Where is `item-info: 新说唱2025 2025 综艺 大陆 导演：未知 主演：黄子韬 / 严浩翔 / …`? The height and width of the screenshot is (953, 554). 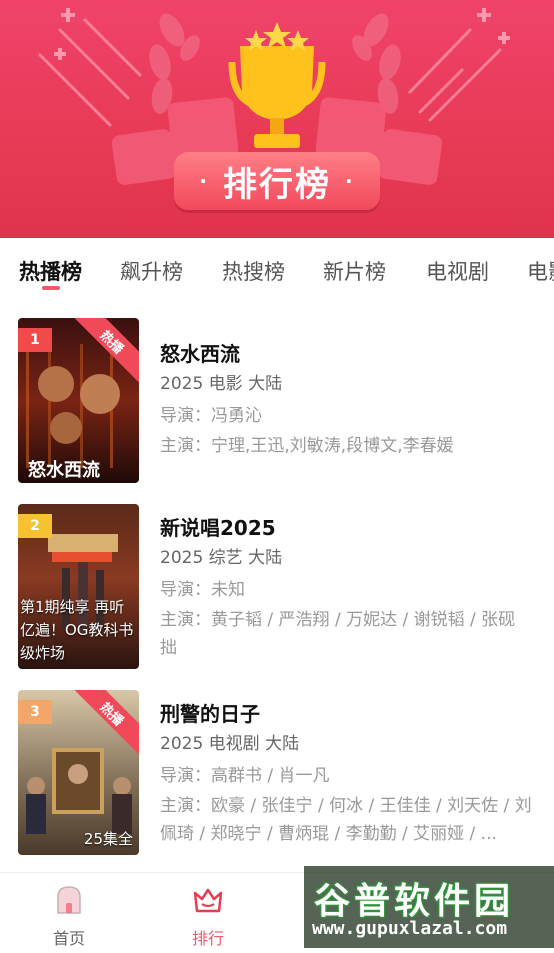 item-info: 新说唱2025 2025 综艺 大陆 导演：未知 主演：黄子韬 / 严浩翔 / … is located at coordinates (350, 588).